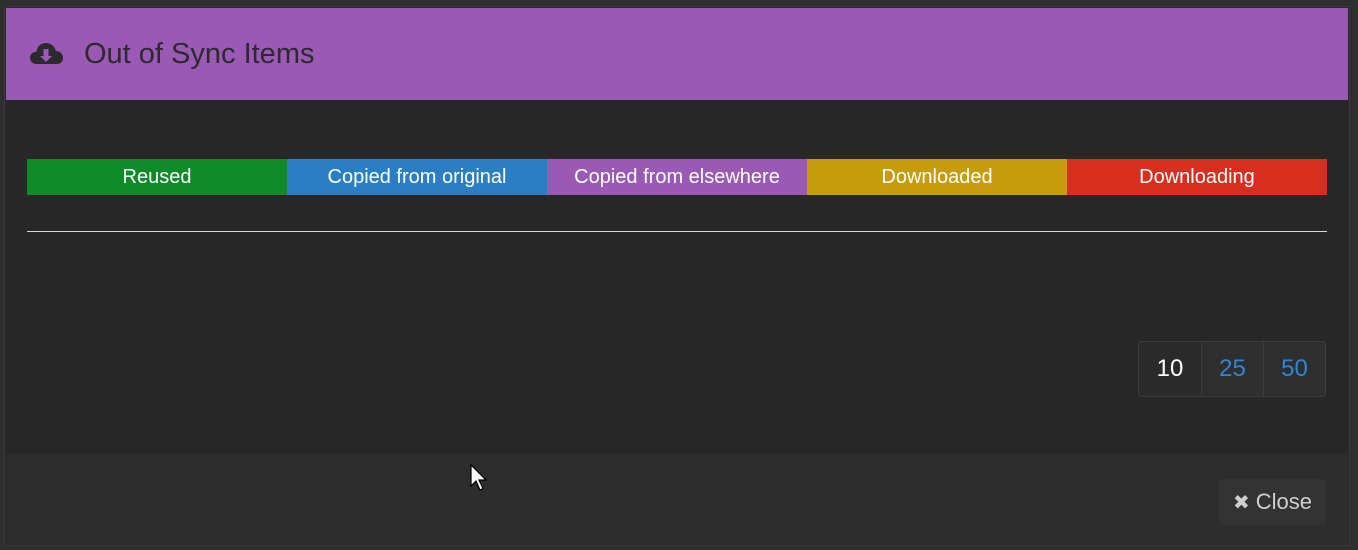  Describe the element at coordinates (1197, 177) in the screenshot. I see `legend-downloading: Downloading` at that location.